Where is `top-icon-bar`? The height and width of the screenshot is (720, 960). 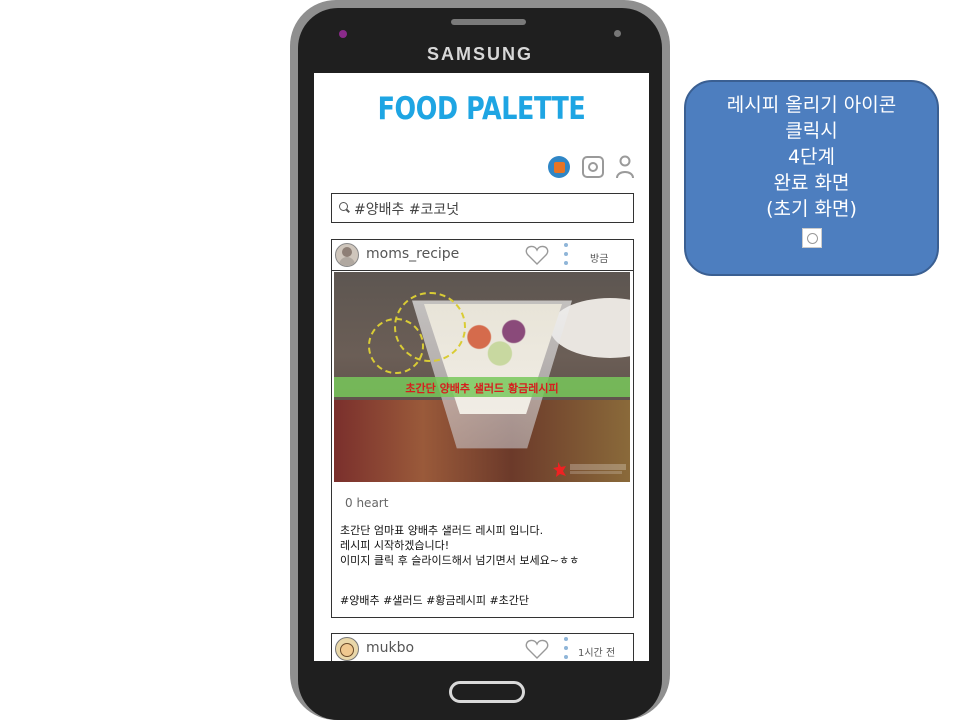 top-icon-bar is located at coordinates (593, 167).